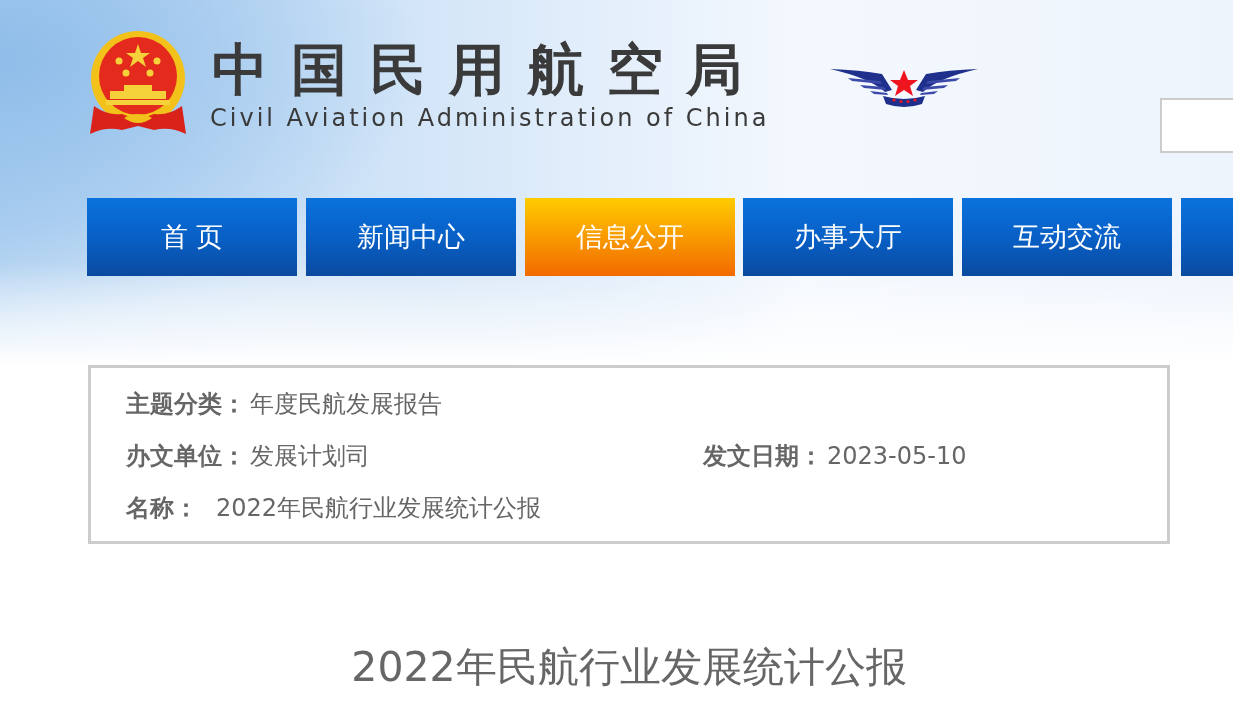 The image size is (1233, 717). I want to click on site-title: 中国民用航空局, so click(488, 70).